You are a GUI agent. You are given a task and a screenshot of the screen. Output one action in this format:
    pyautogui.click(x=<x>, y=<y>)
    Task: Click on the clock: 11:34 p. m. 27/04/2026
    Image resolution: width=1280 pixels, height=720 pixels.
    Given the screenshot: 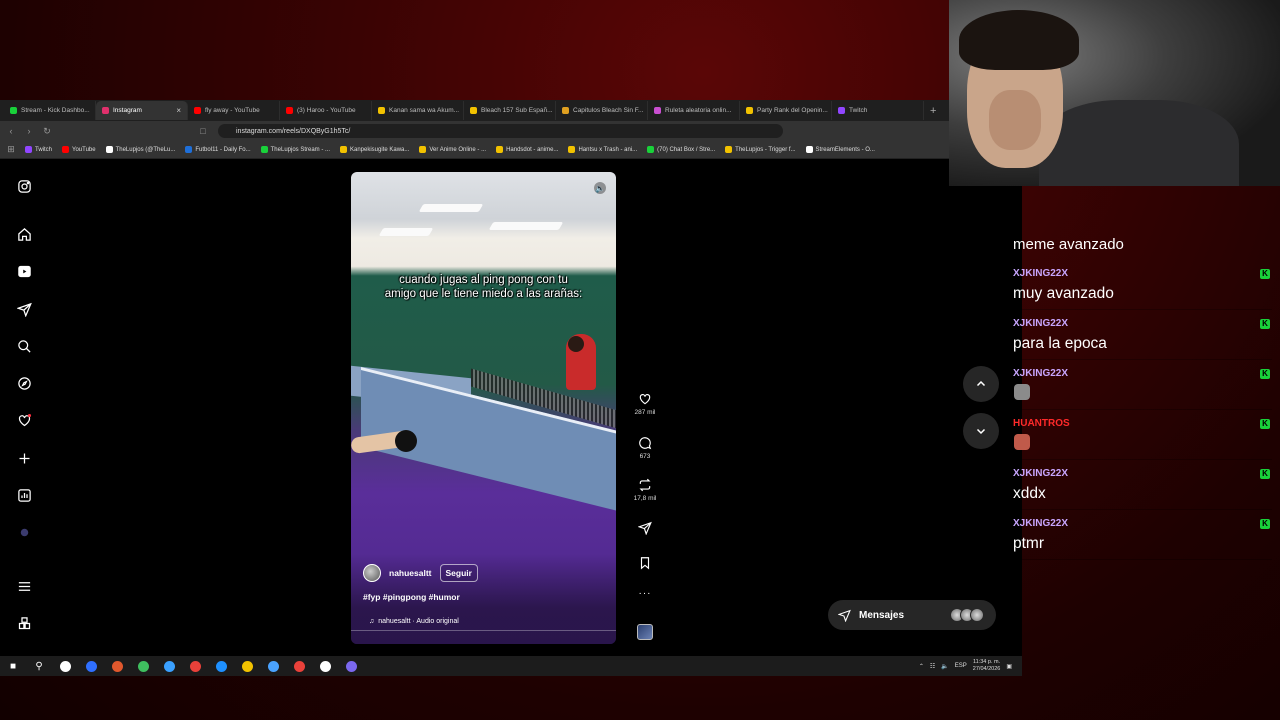 What is the action you would take?
    pyautogui.click(x=987, y=666)
    